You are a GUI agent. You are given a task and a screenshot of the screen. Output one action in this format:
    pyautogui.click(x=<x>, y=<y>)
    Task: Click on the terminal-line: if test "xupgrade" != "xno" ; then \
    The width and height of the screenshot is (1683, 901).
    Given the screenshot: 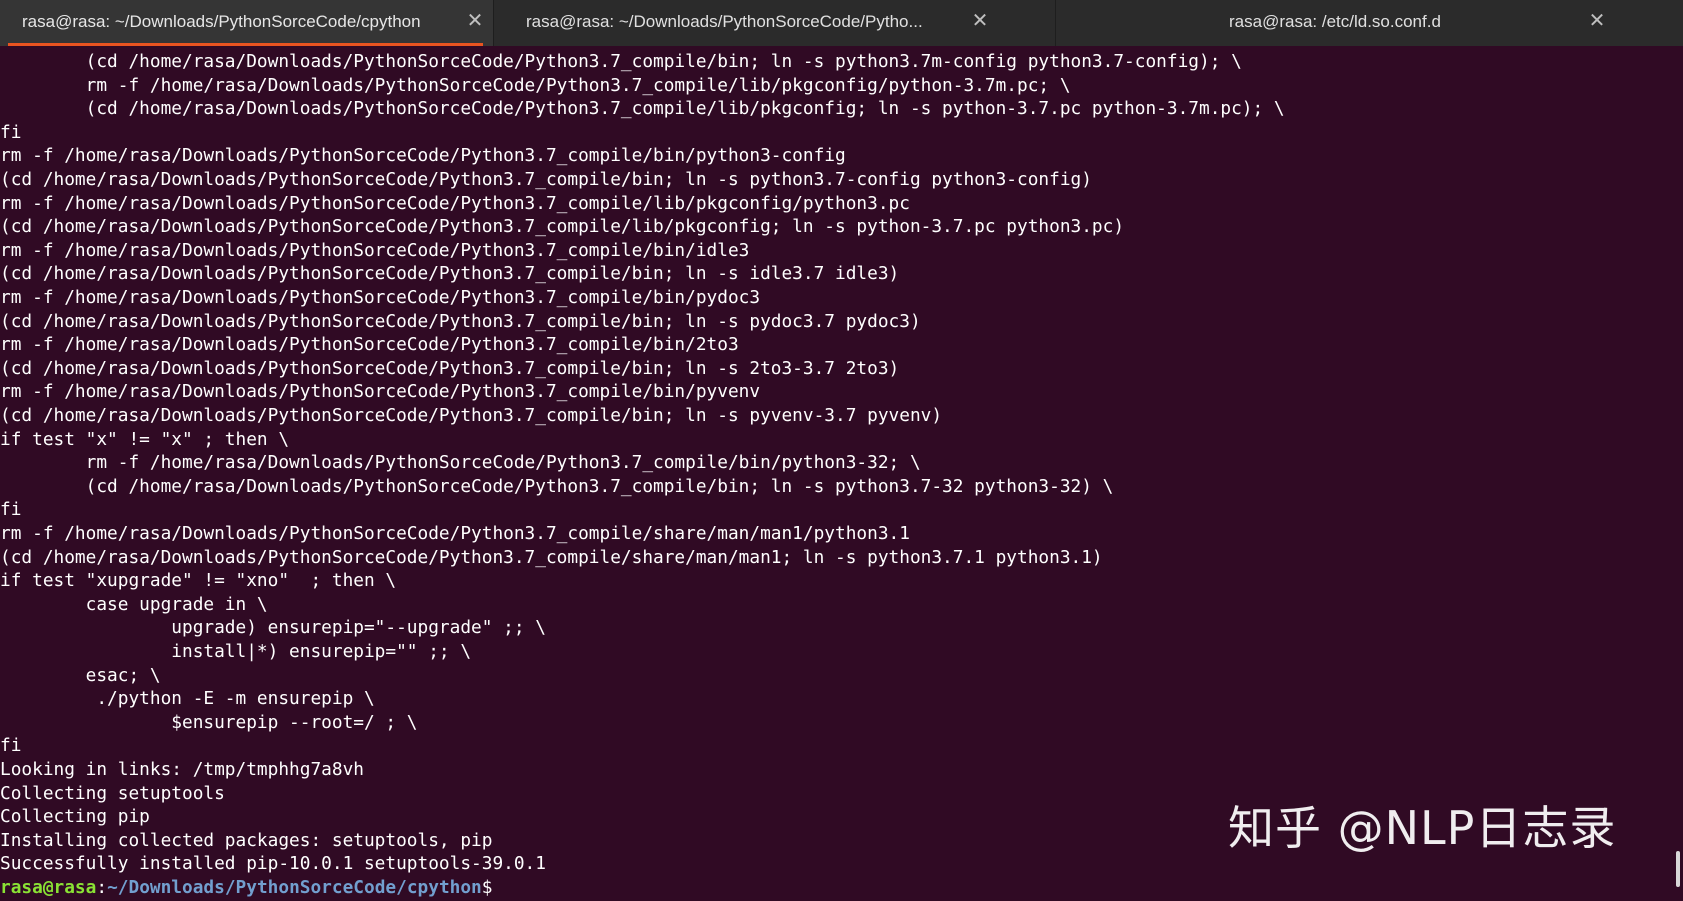 What is the action you would take?
    pyautogui.click(x=198, y=581)
    